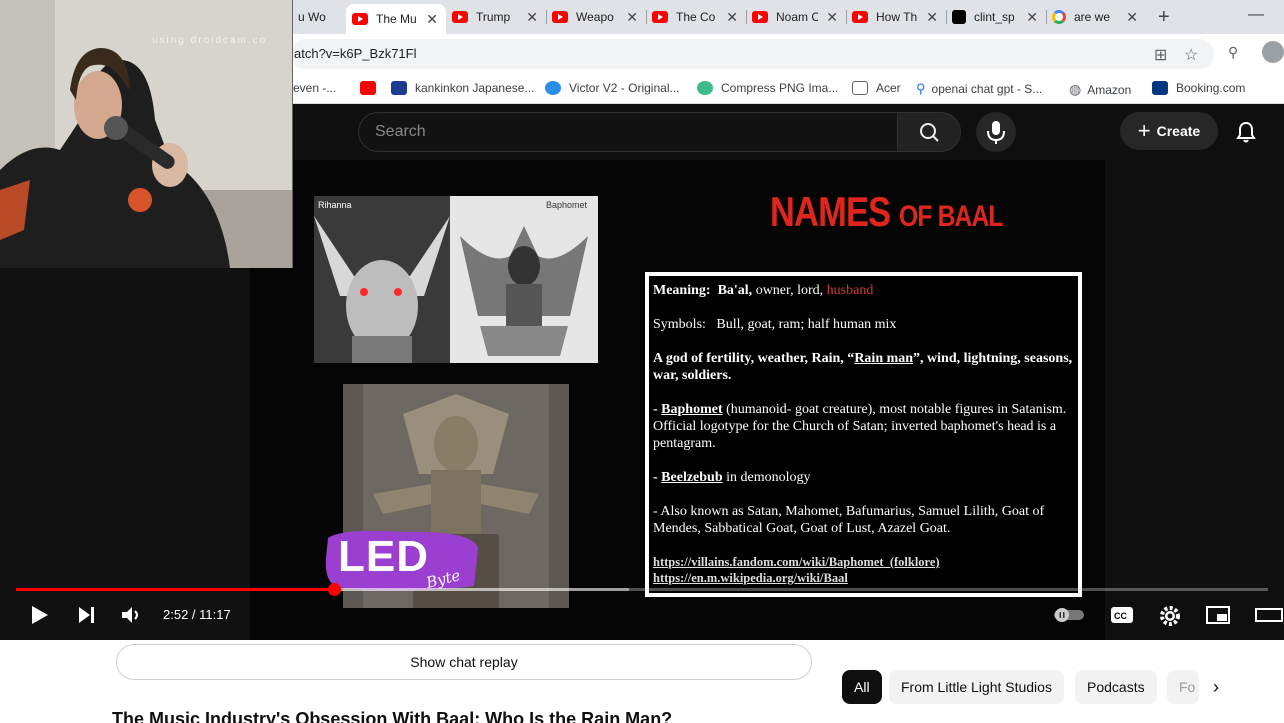  I want to click on browser-tab: The Co ✕, so click(696, 17).